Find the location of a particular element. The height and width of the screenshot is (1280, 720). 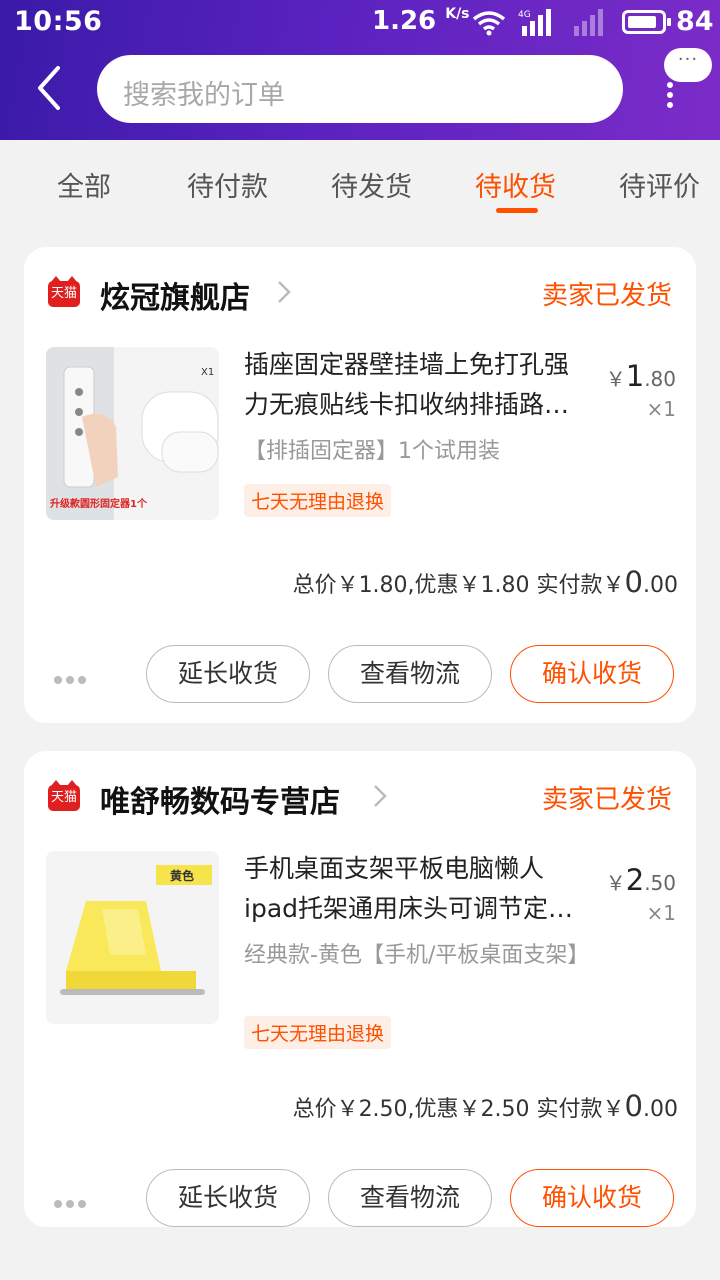

active-tab-indicator is located at coordinates (517, 210).